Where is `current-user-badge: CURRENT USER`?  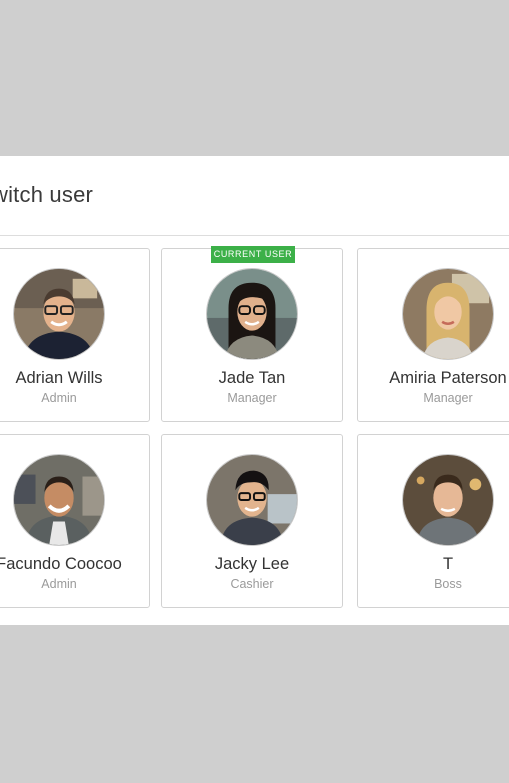
current-user-badge: CURRENT USER is located at coordinates (253, 254).